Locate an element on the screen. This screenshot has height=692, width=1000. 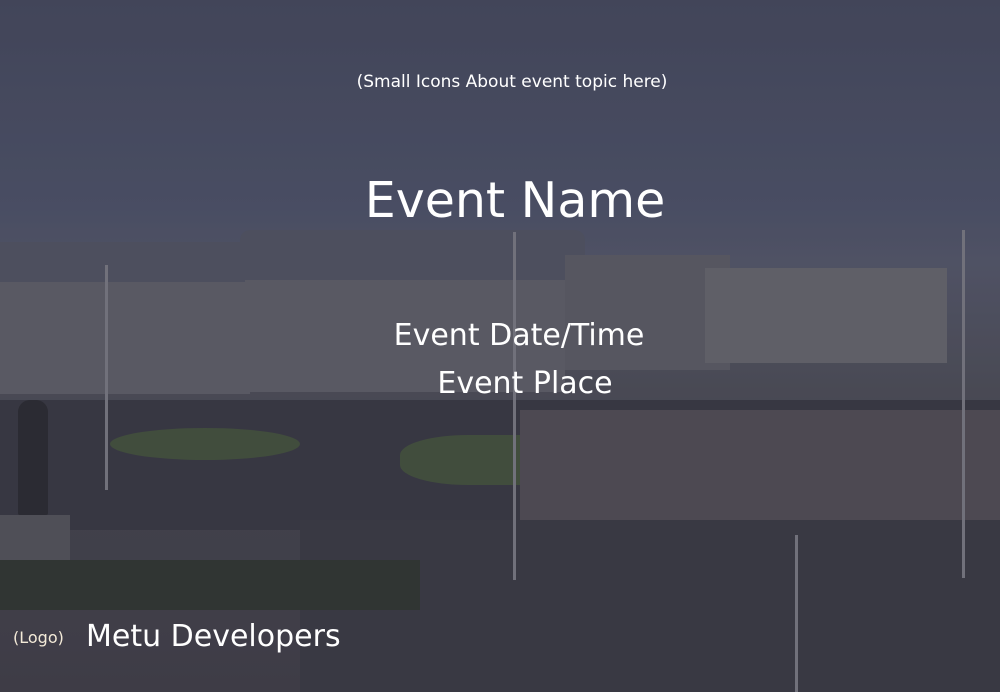
event-name: Event Name is located at coordinates (515, 200).